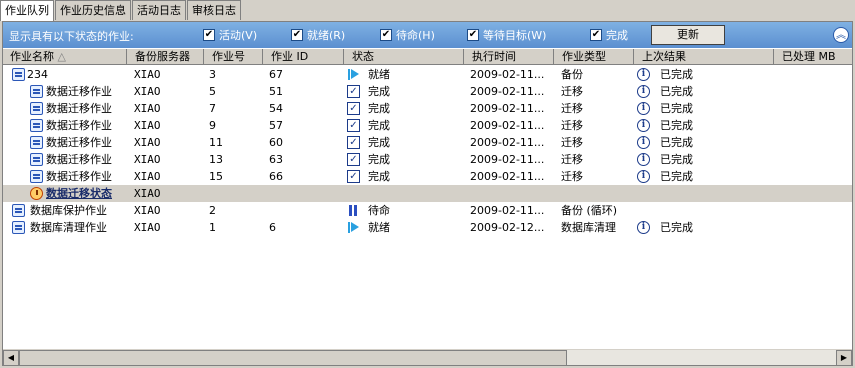 The width and height of the screenshot is (855, 368). What do you see at coordinates (276, 125) in the screenshot?
I see `job-id: 57` at bounding box center [276, 125].